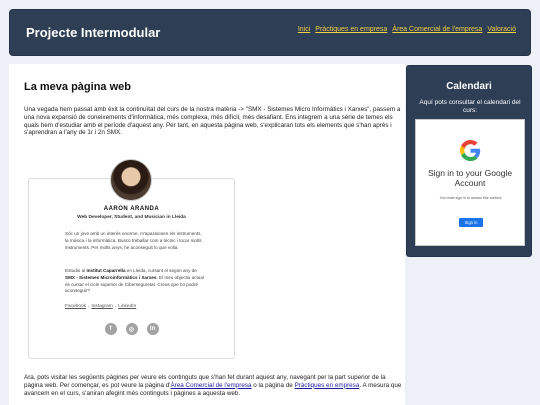  What do you see at coordinates (469, 86) in the screenshot?
I see `calendar-title: Calendari` at bounding box center [469, 86].